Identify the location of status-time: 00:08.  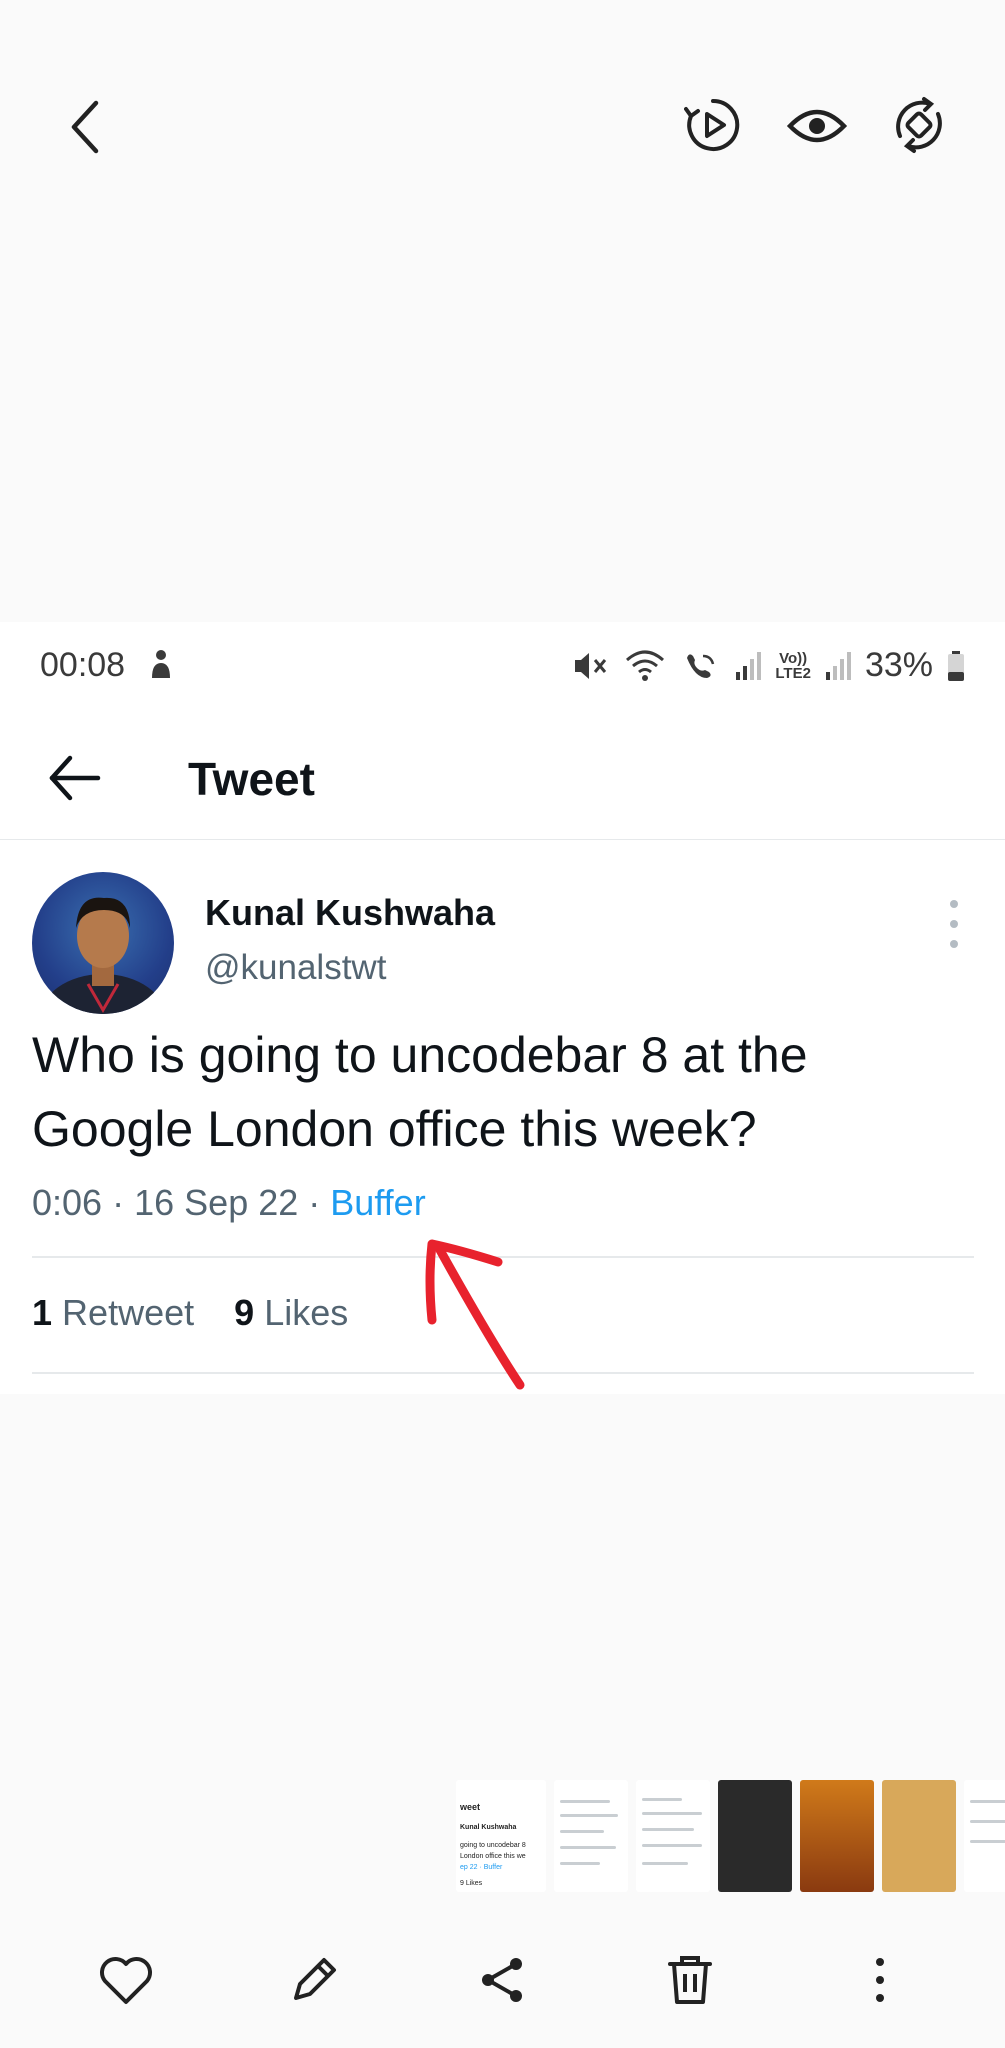
(83, 665).